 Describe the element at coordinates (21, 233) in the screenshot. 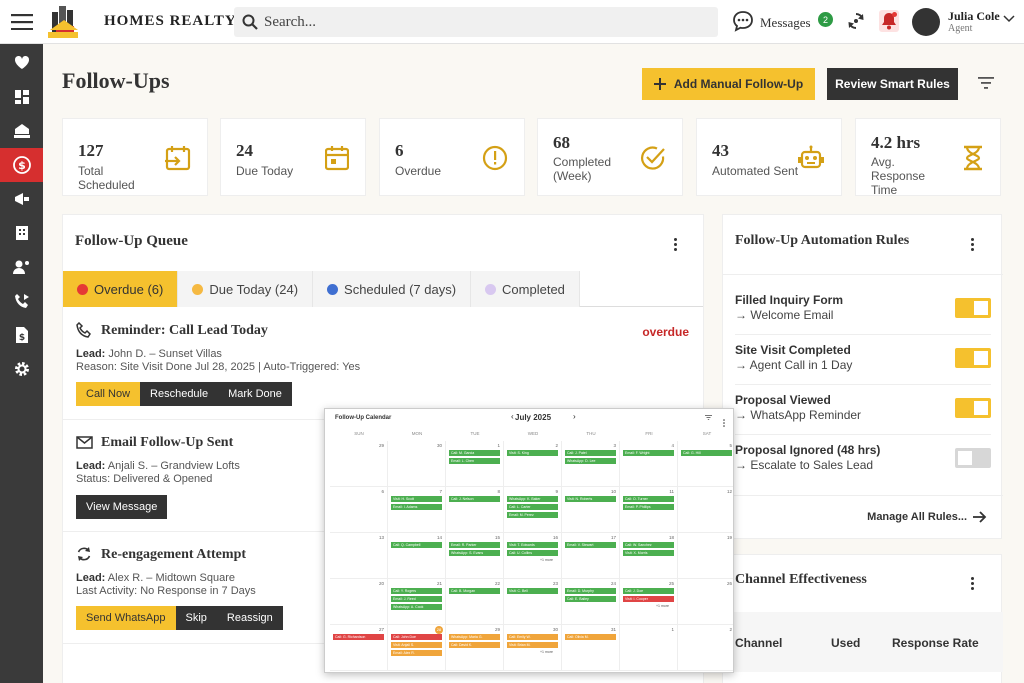

I see `sidebar-item-properties` at that location.